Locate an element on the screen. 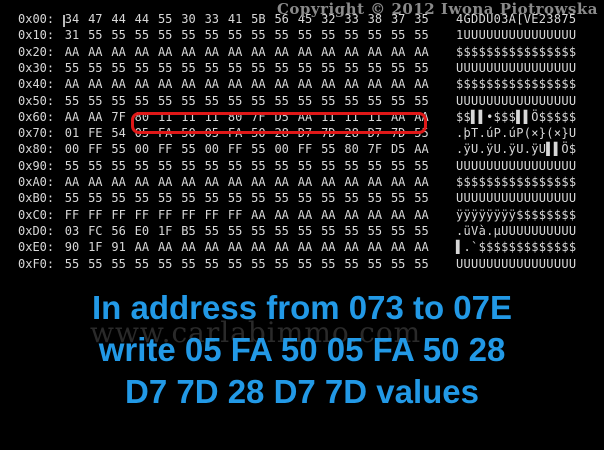 This screenshot has height=450, width=604. hex-byte: 30 is located at coordinates (189, 19).